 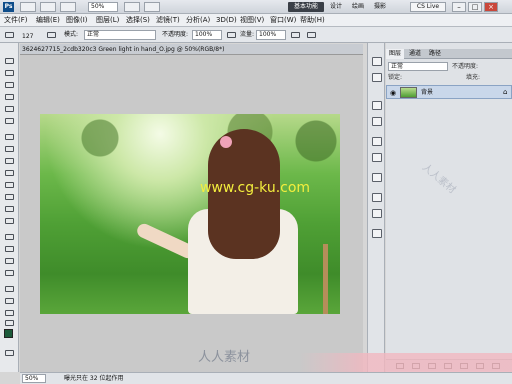 What do you see at coordinates (473, 77) in the screenshot?
I see `fill-label: 填充:` at bounding box center [473, 77].